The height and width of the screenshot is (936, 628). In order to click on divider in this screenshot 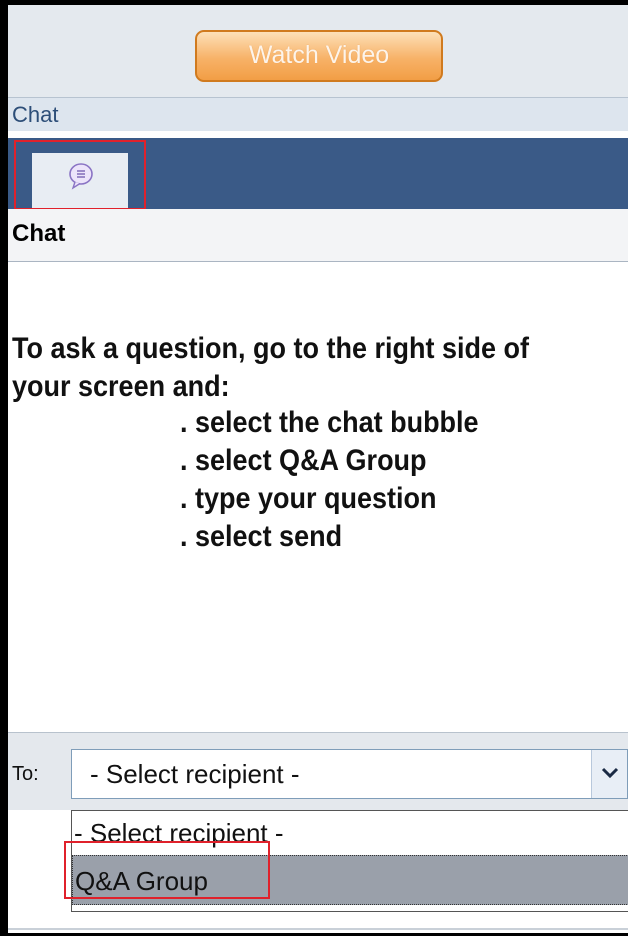, I will do `click(318, 929)`.